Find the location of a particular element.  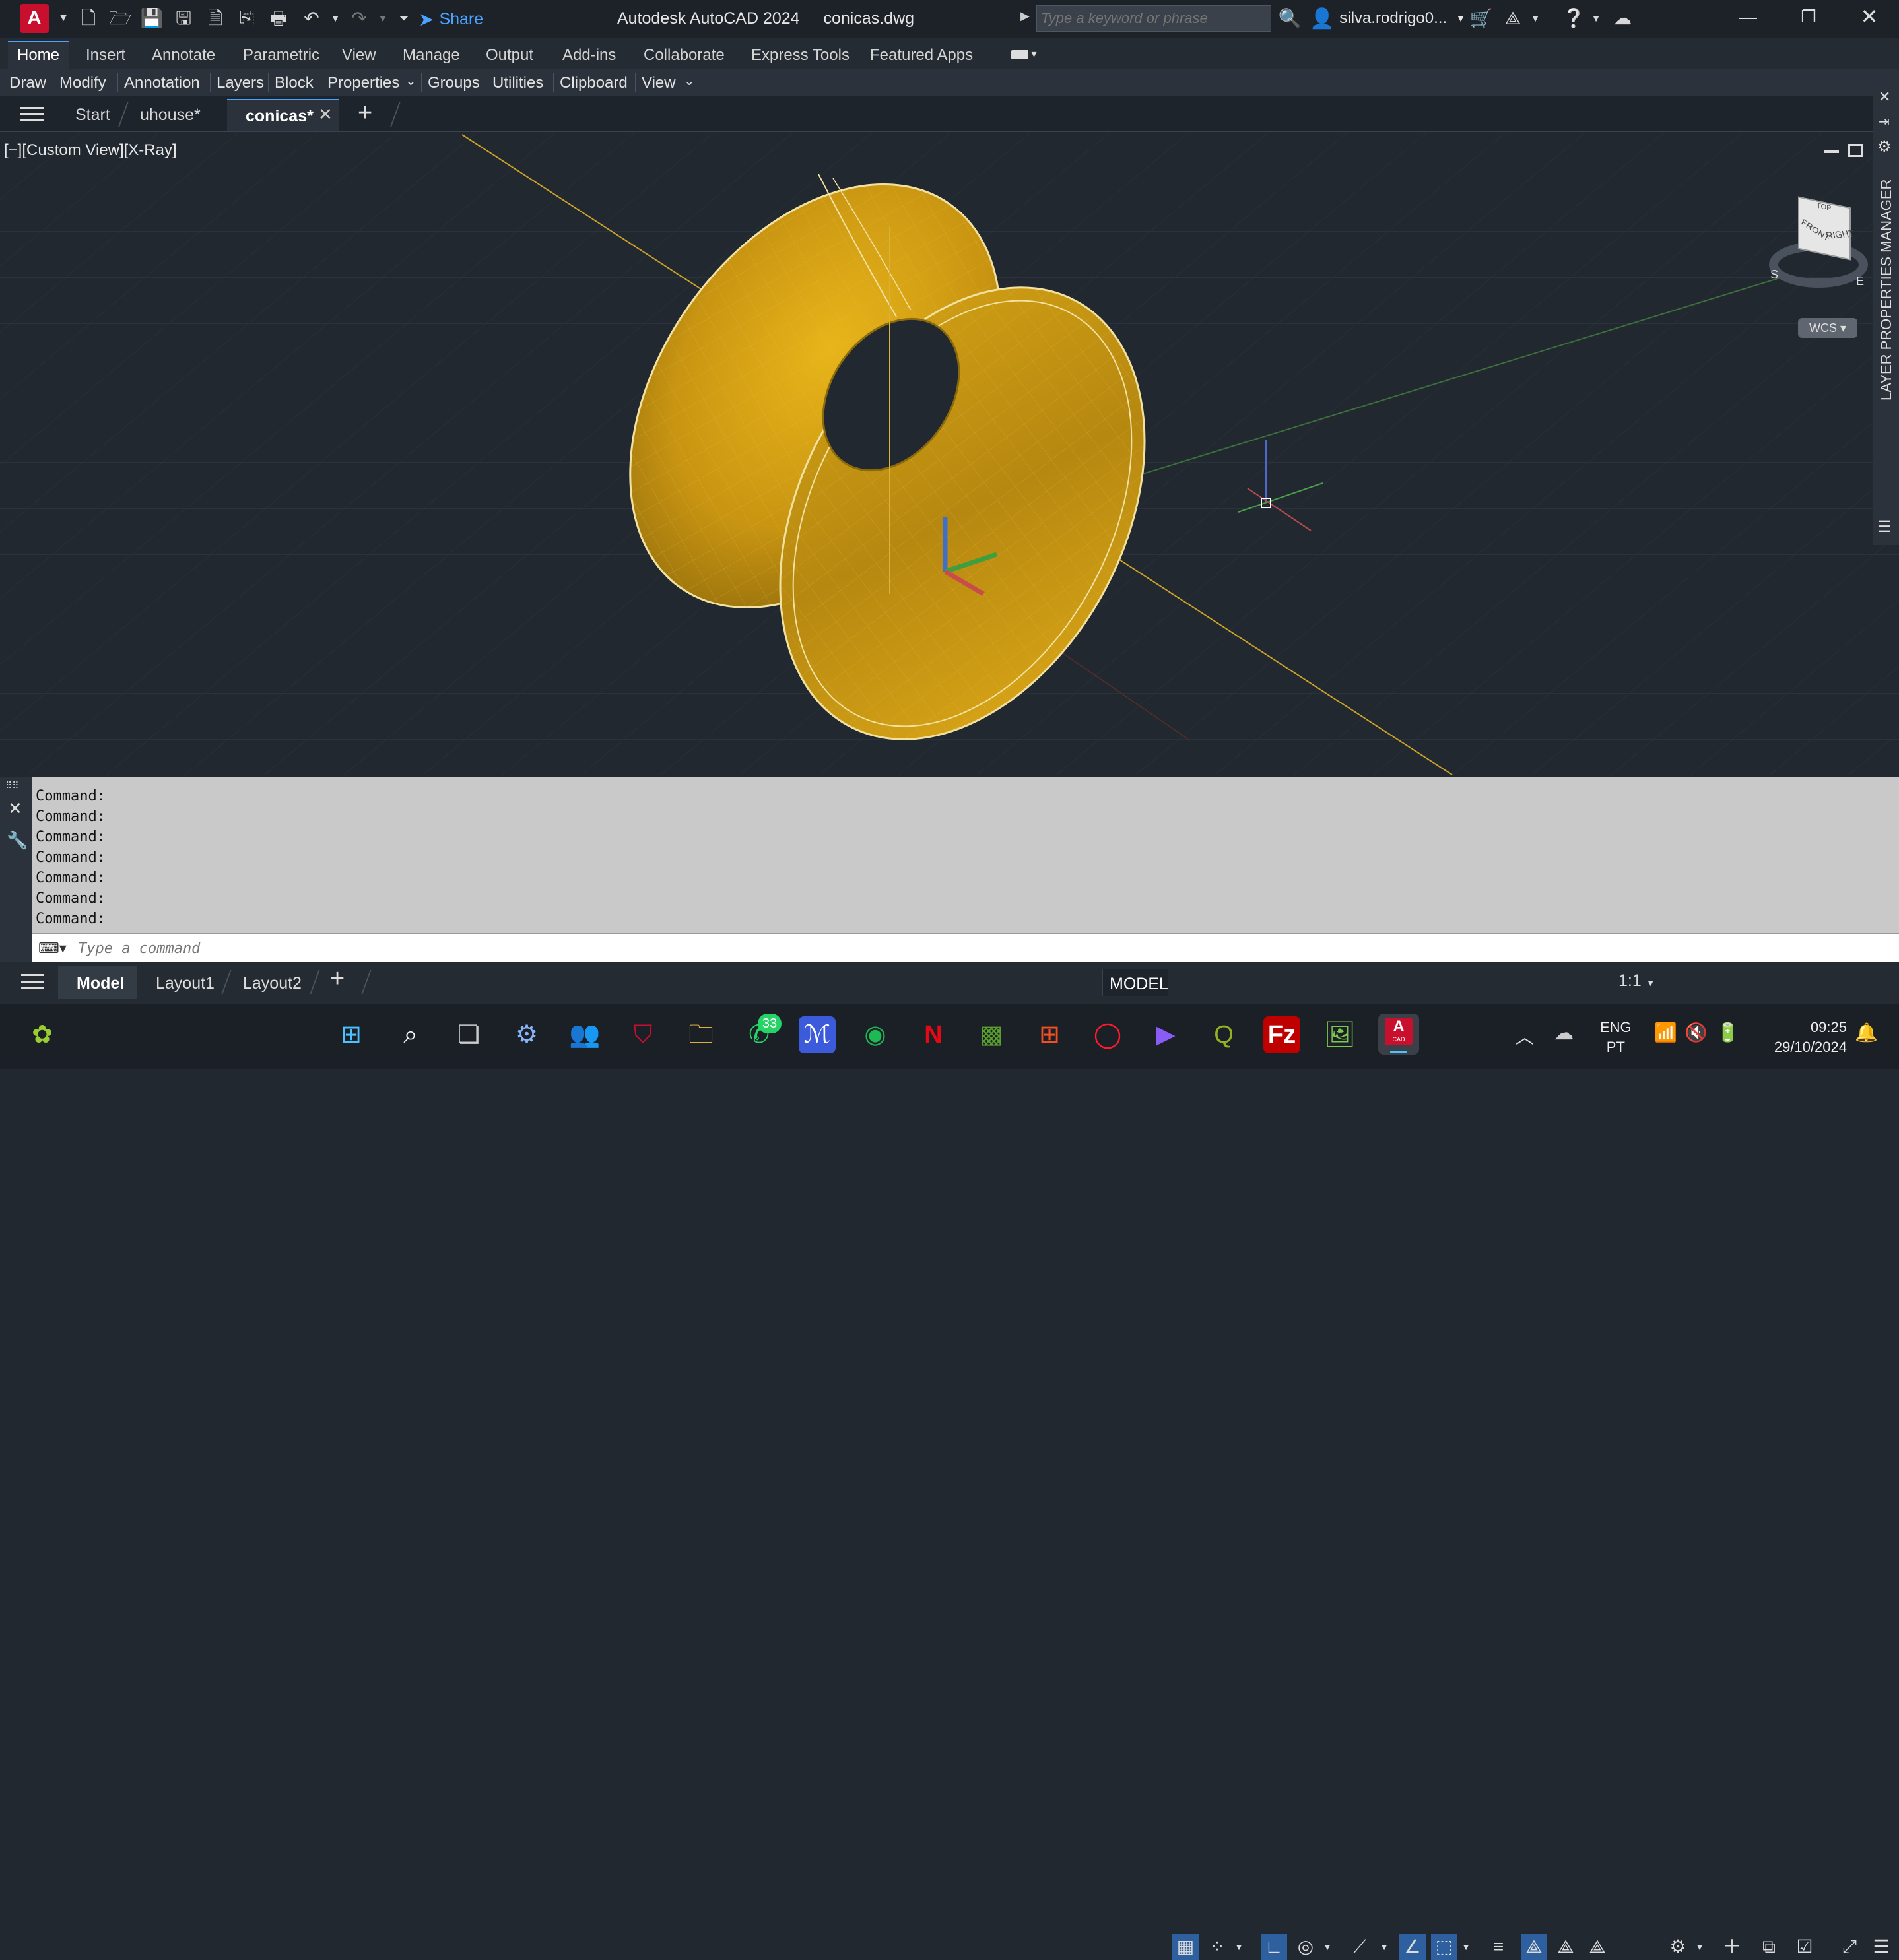

file-tabs-menu-icon is located at coordinates (32, 114).